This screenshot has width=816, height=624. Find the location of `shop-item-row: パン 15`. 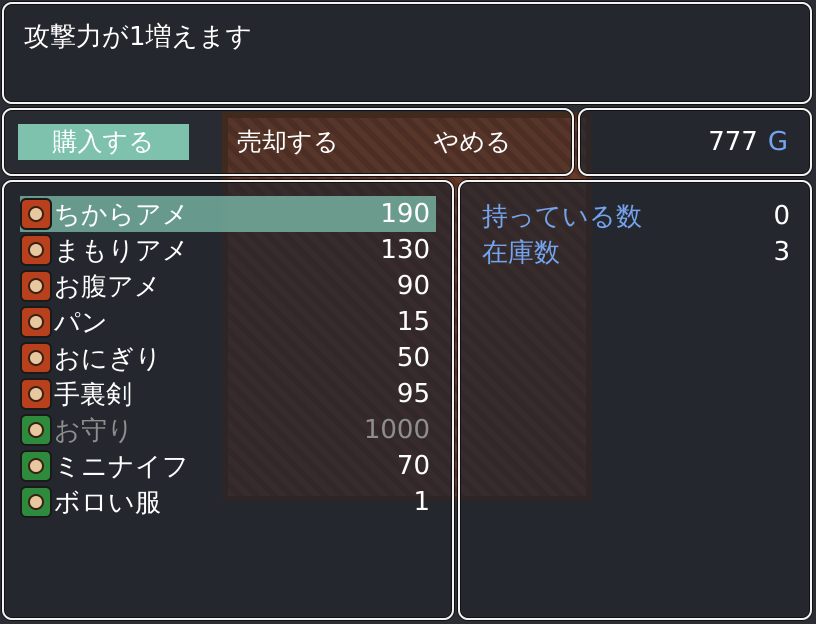

shop-item-row: パン 15 is located at coordinates (228, 322).